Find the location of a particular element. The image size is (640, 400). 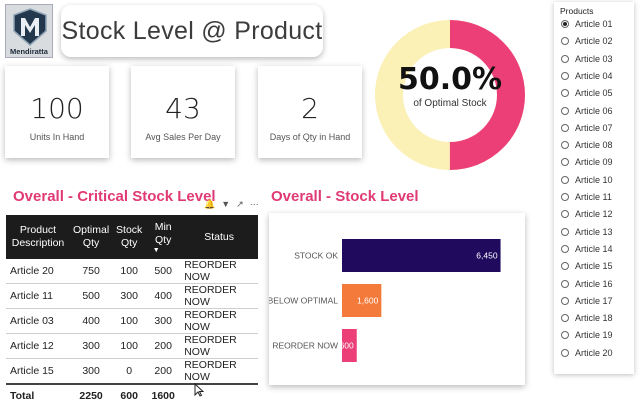

slicer-item: Article 18 is located at coordinates (587, 318).